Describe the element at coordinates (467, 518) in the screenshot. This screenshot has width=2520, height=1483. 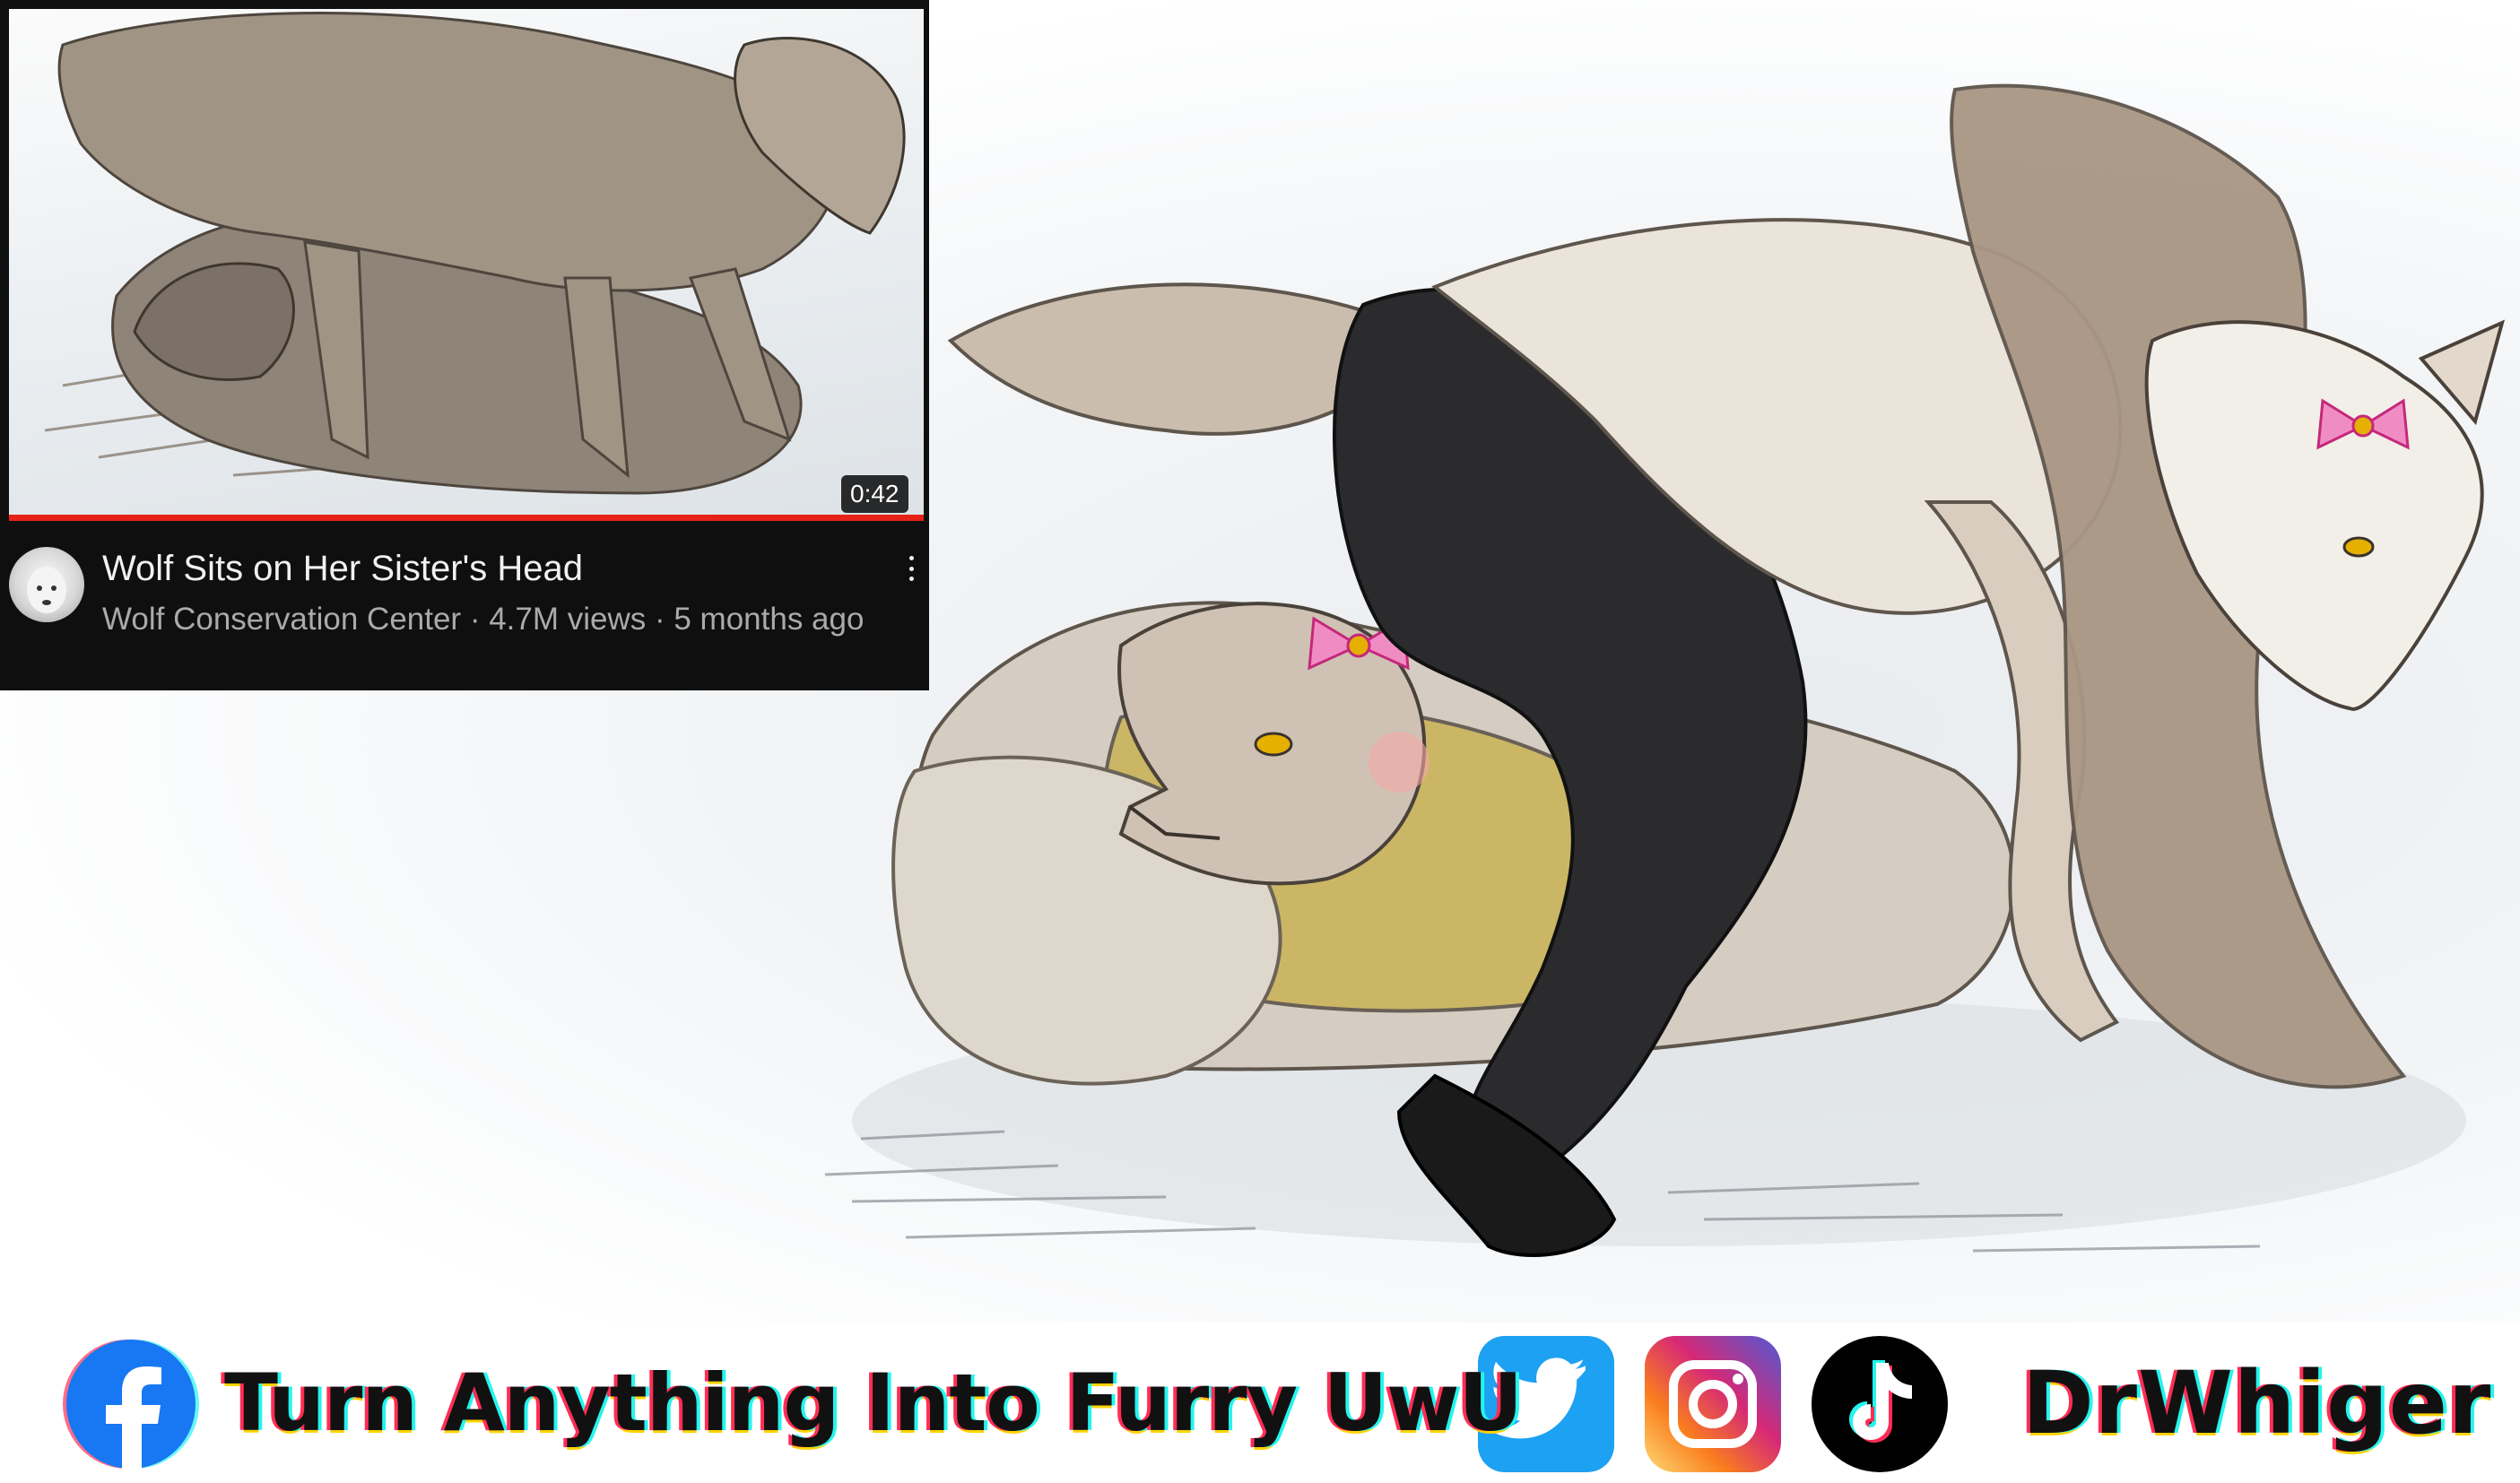
I see `video-progress-bar` at that location.